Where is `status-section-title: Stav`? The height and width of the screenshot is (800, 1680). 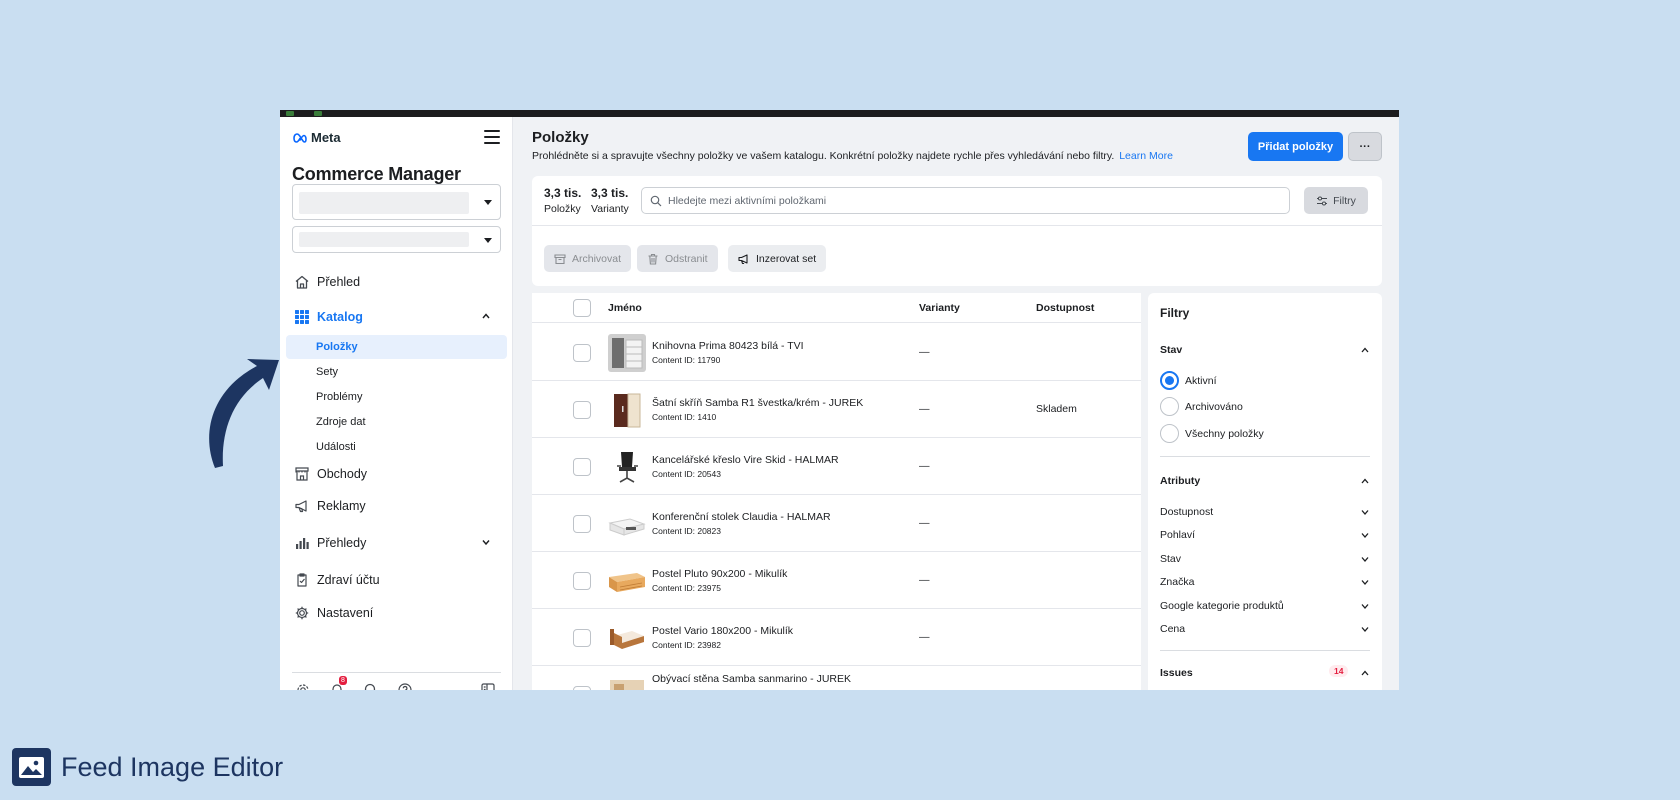
status-section-title: Stav is located at coordinates (1171, 350).